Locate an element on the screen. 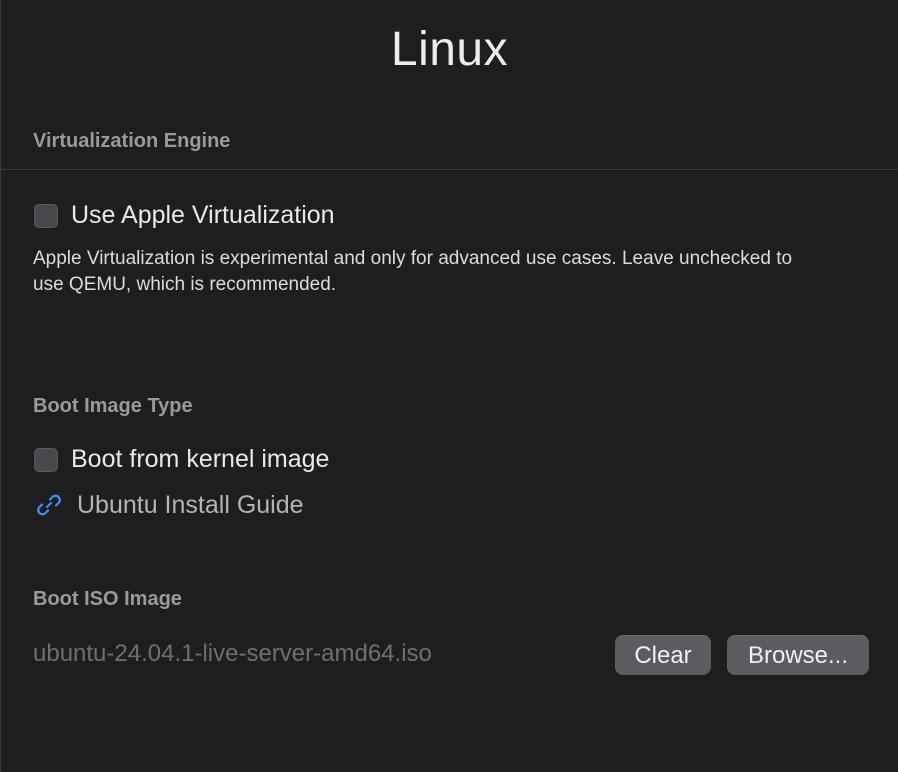  ubuntu-install-guide-link: Ubuntu Install Guide is located at coordinates (169, 505).